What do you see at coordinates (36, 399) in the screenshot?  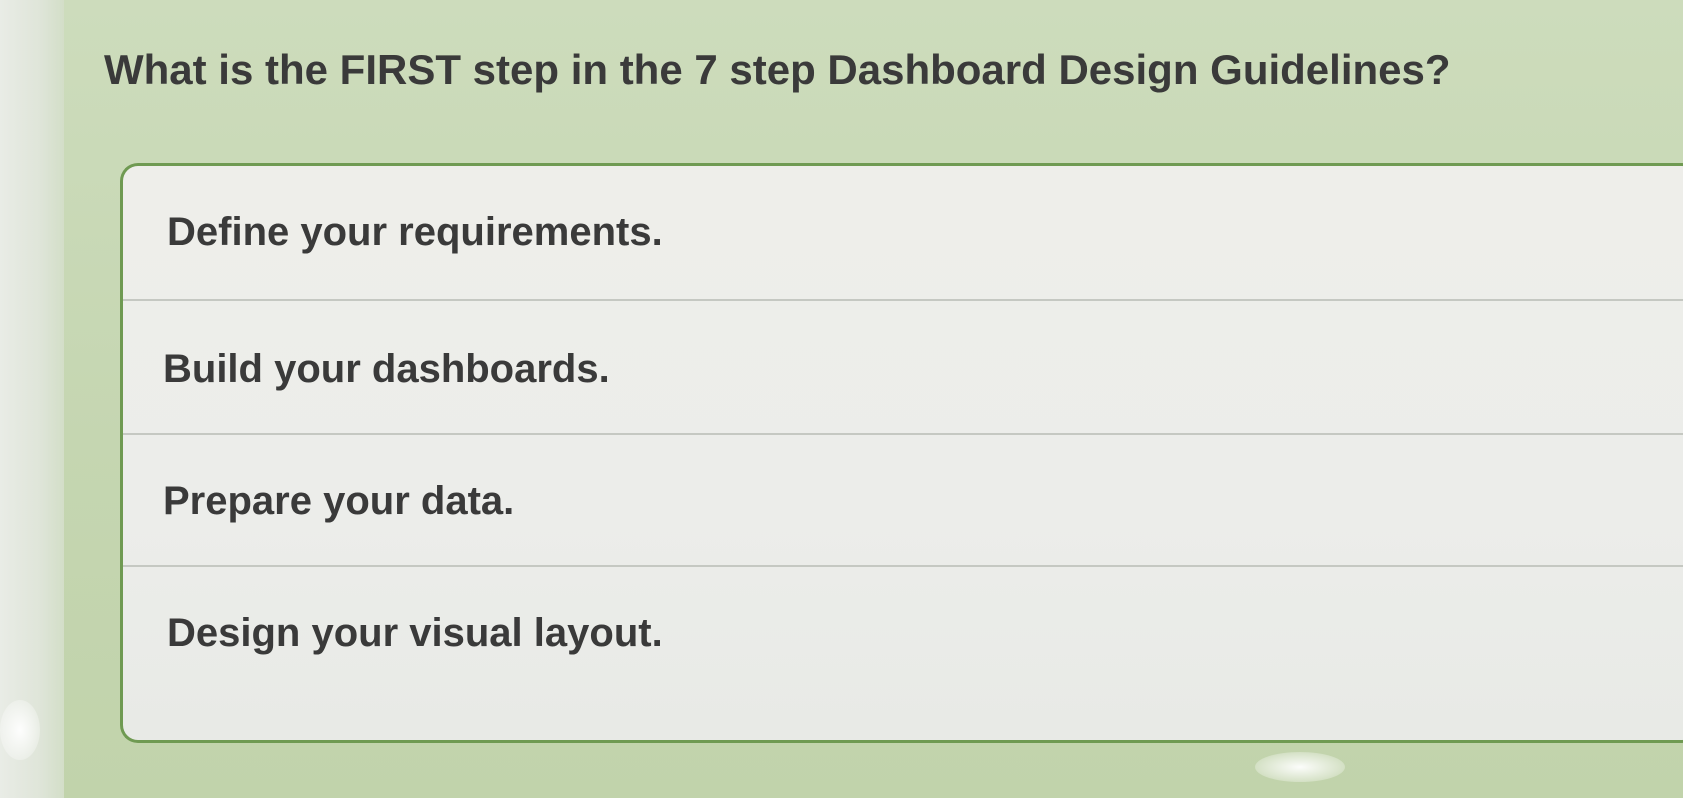 I see `screen-bezel` at bounding box center [36, 399].